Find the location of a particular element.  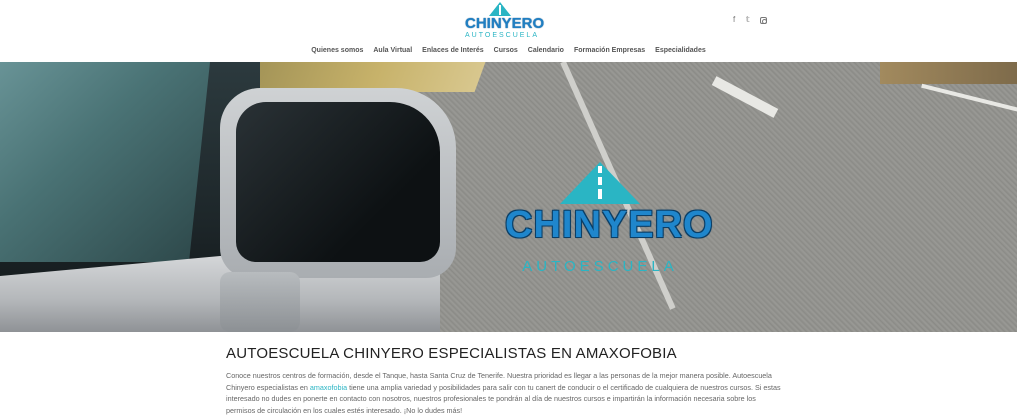

twitter-icon: 𝕥 is located at coordinates (748, 20).